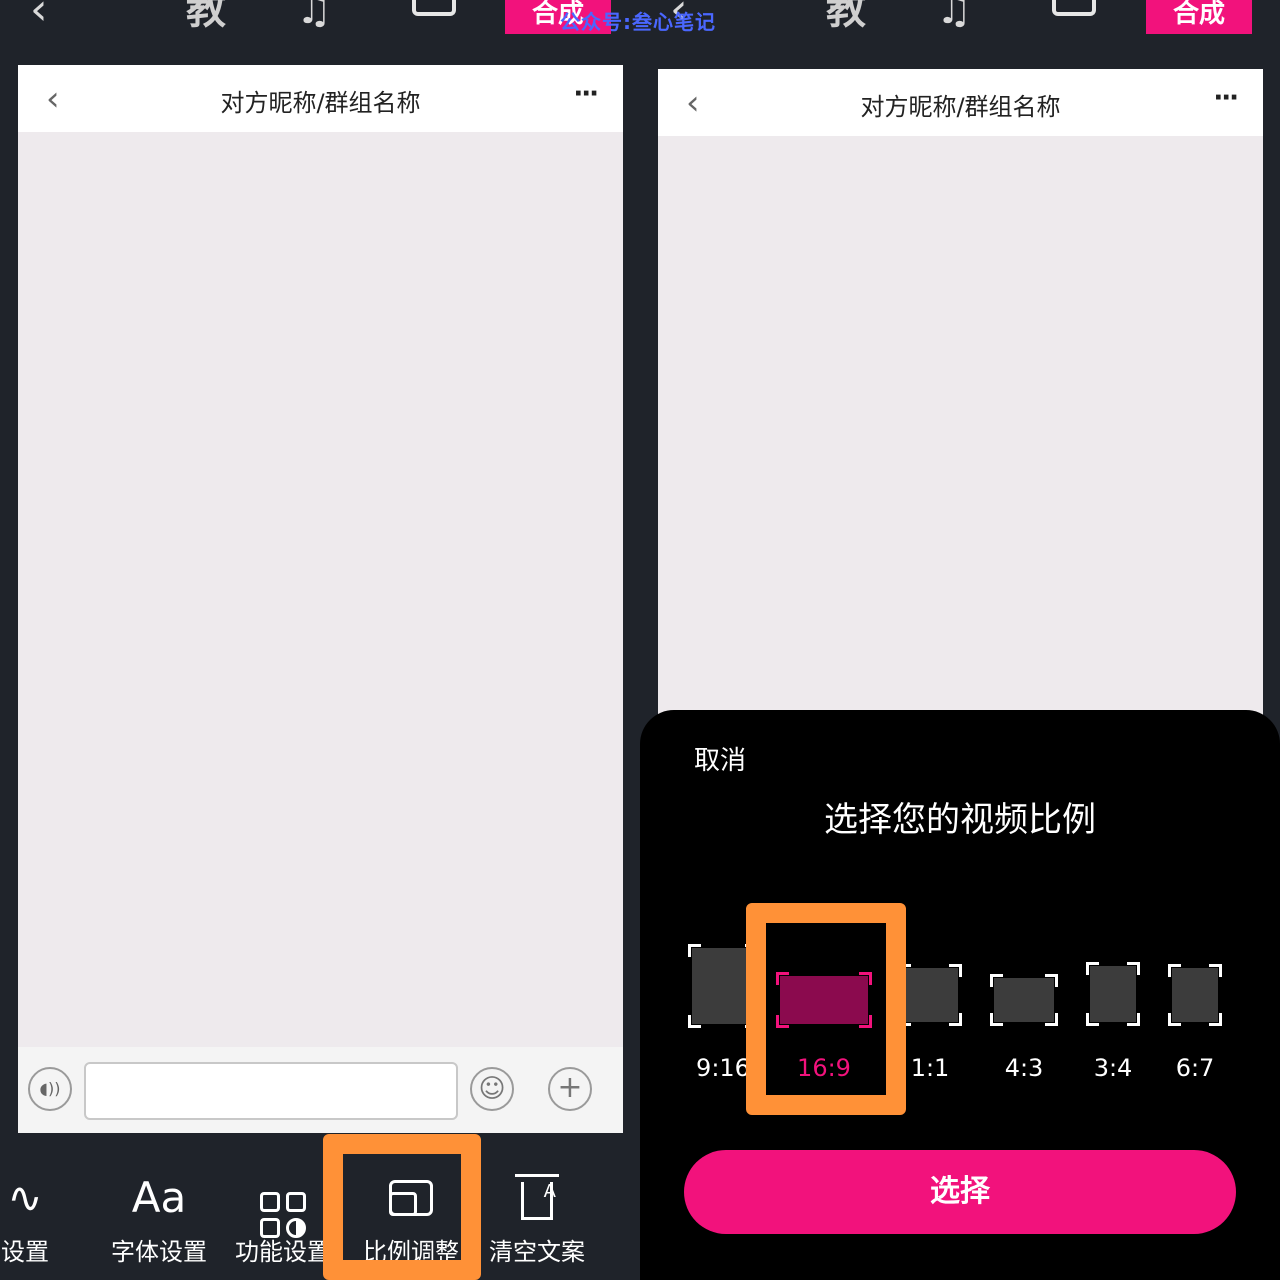  Describe the element at coordinates (1113, 1068) in the screenshot. I see `ratio-label: 3:4` at that location.